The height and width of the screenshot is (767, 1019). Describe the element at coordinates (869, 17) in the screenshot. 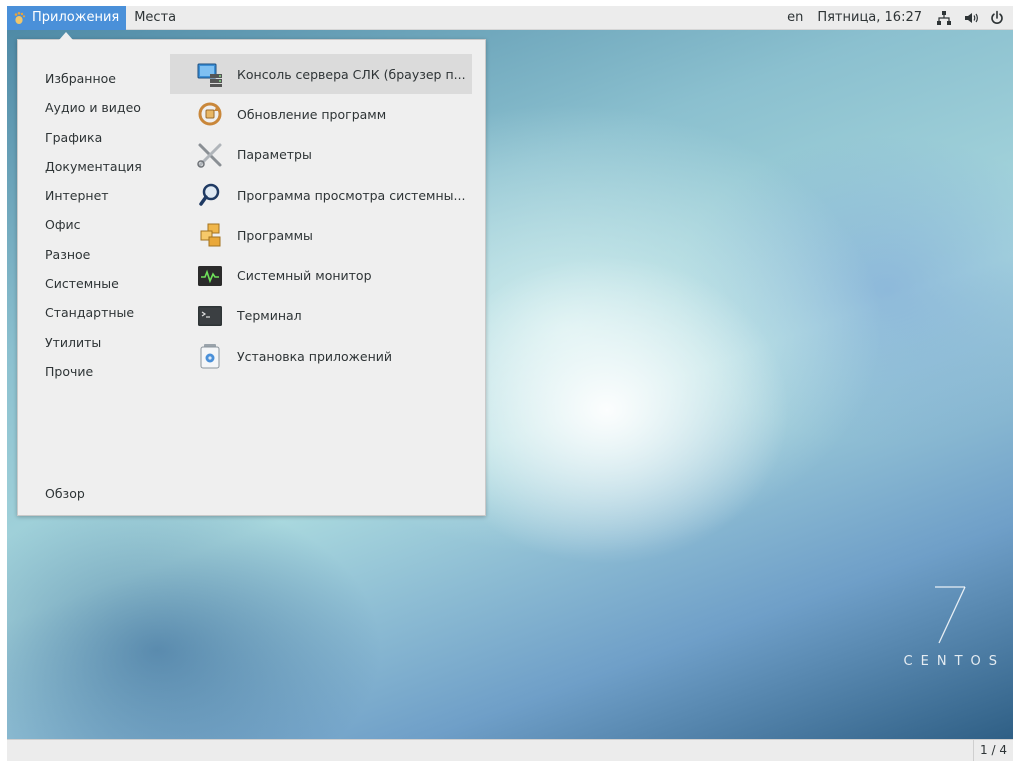

I see `clock: Пятница, 16:27` at that location.